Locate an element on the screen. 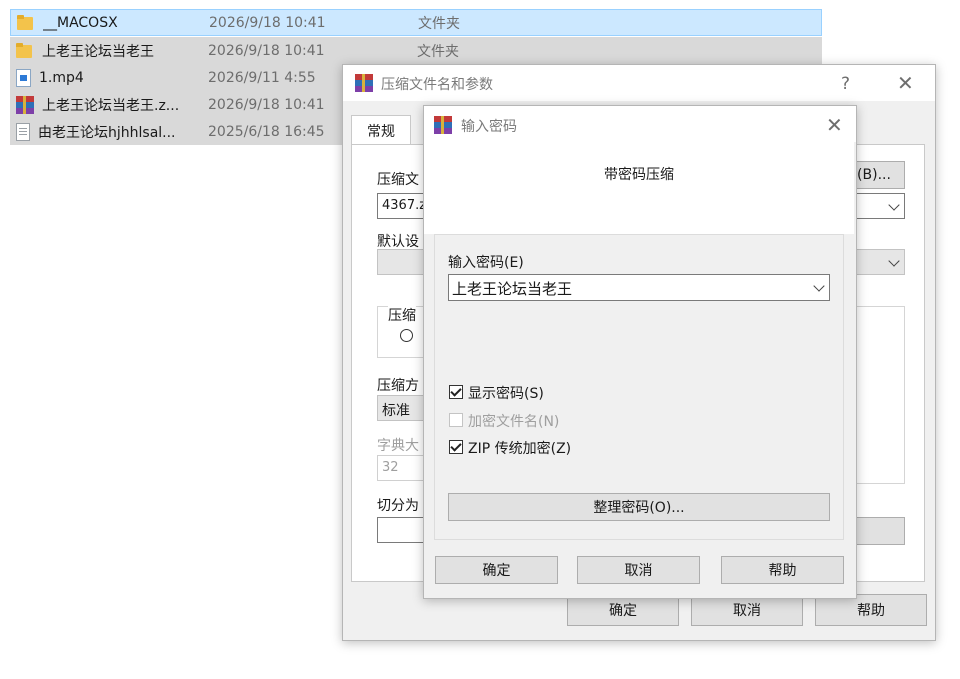 Image resolution: width=960 pixels, height=679 pixels. password-input: 上老王论坛当老王 is located at coordinates (639, 287).